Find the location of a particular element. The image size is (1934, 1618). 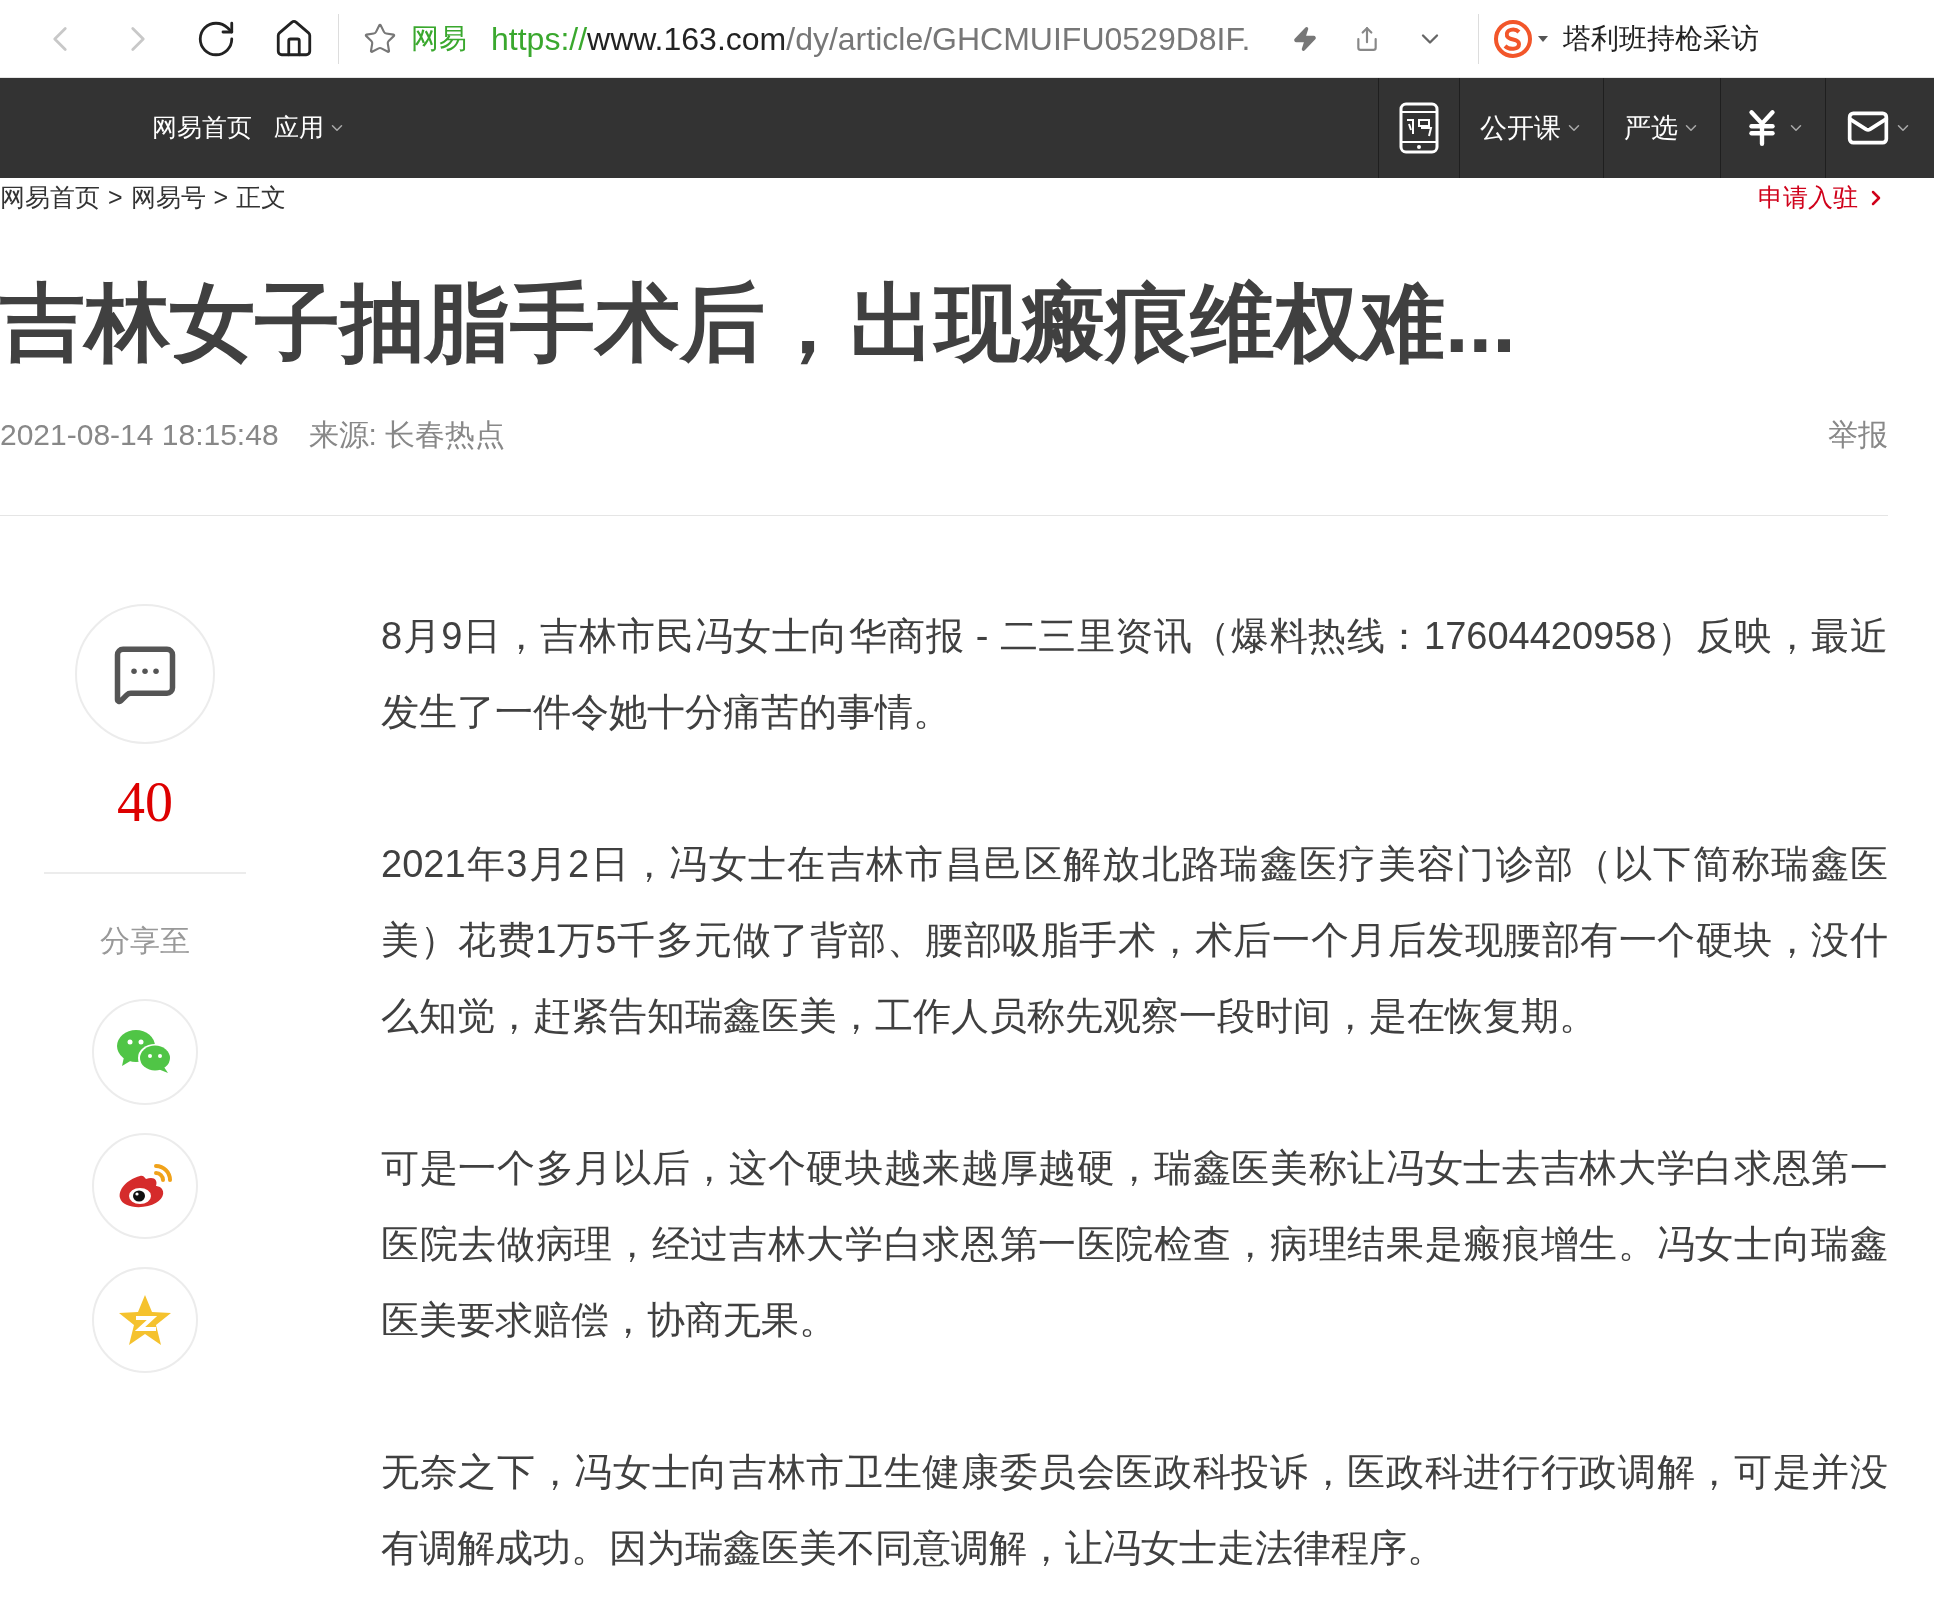

nav-link: 网易首页 is located at coordinates (202, 128).